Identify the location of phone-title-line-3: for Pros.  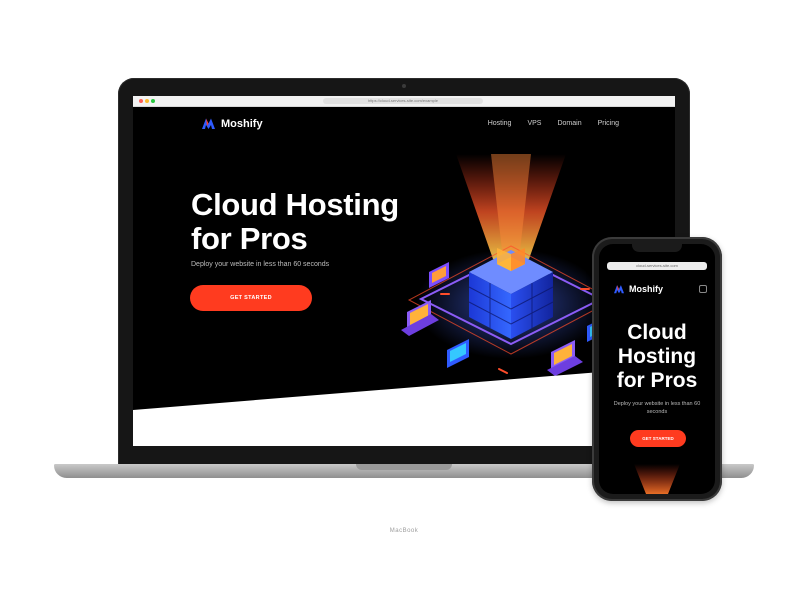
(657, 380).